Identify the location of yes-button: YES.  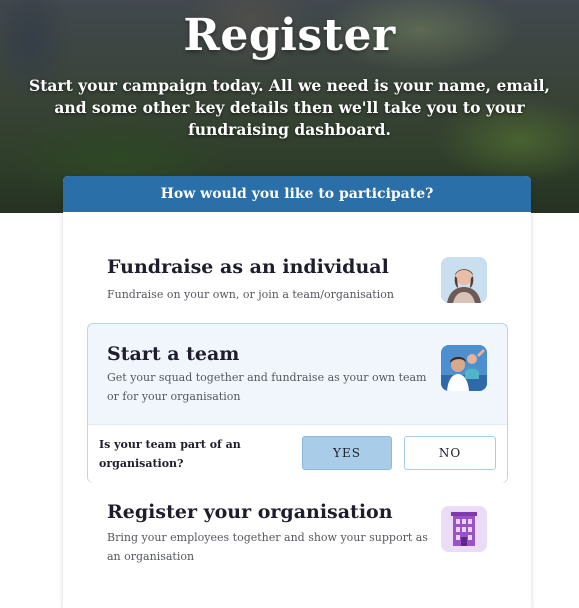
(347, 453).